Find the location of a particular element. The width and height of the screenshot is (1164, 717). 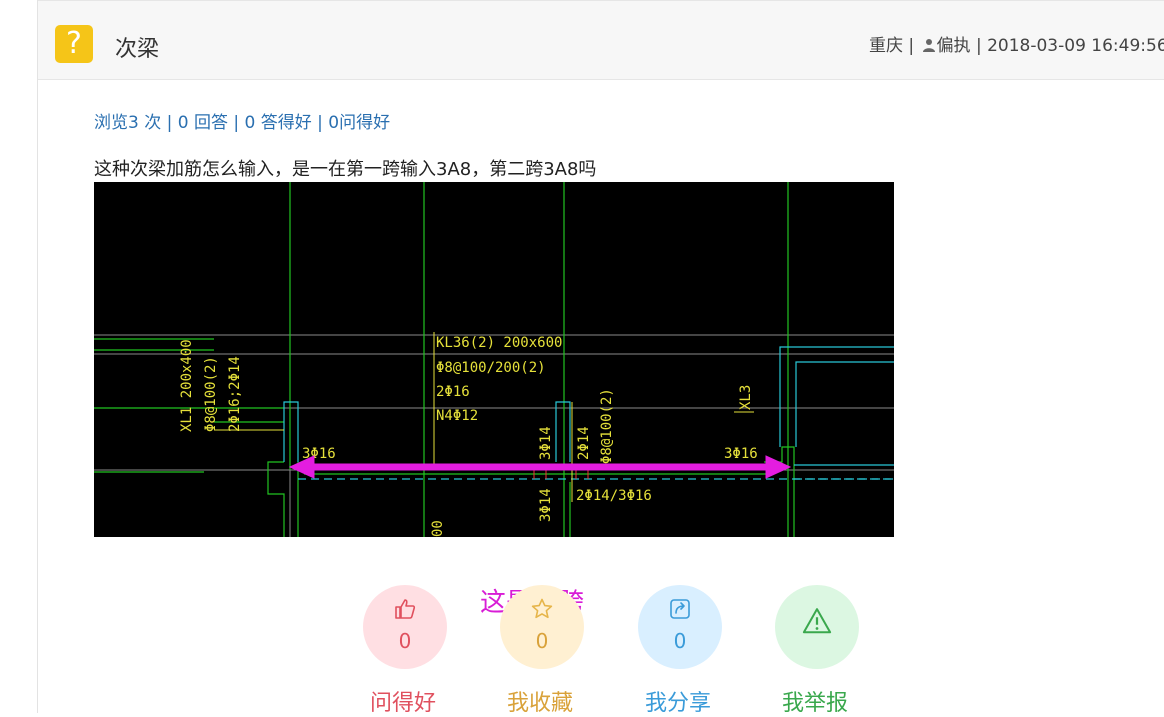

share-count: 0 is located at coordinates (680, 641).